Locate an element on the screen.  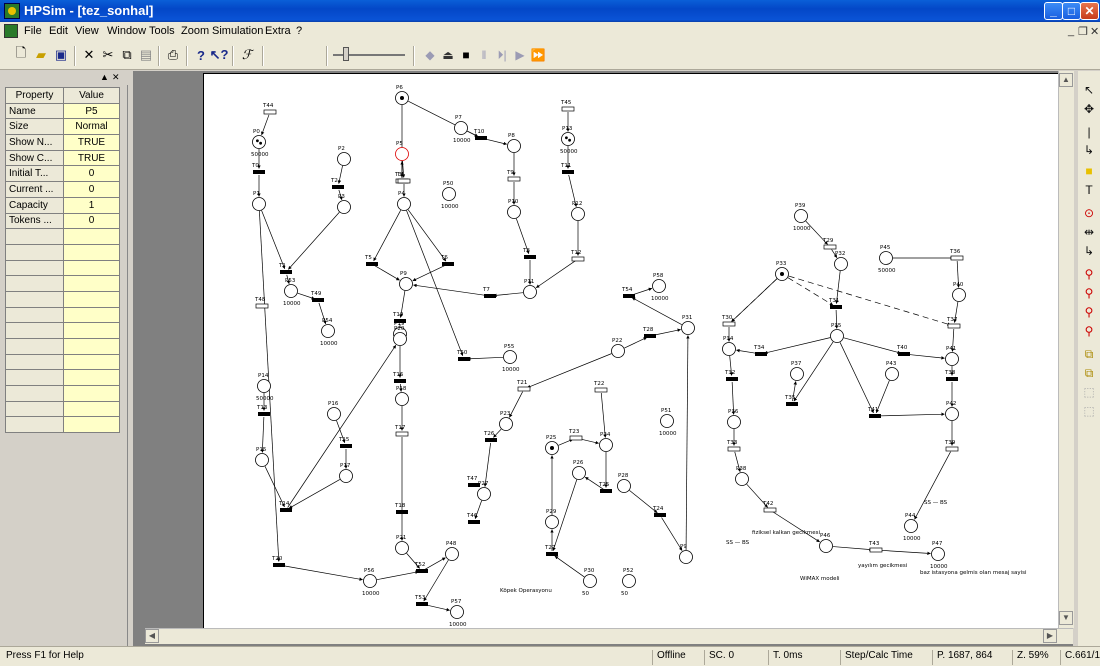
arc-tool-icon: ↳ is located at coordinates (1089, 150).